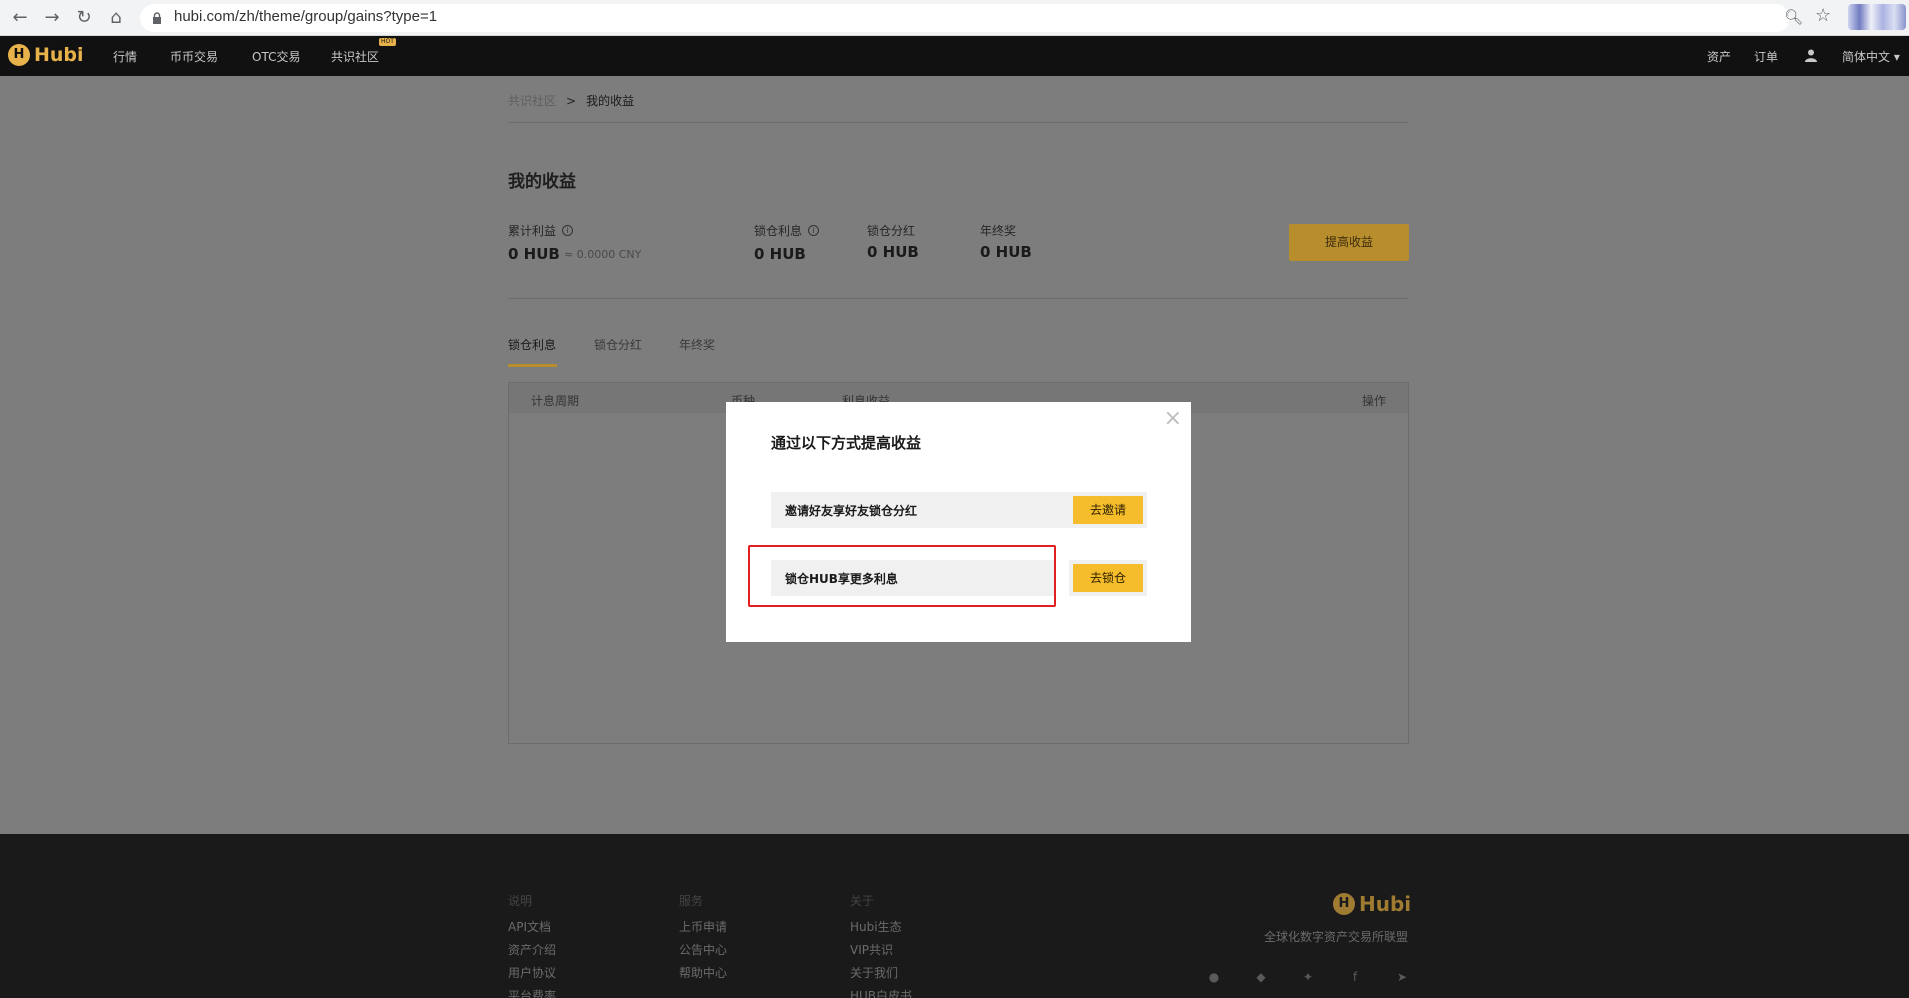 This screenshot has width=1909, height=998. What do you see at coordinates (1349, 242) in the screenshot?
I see `boost-earnings-button: 提高收益` at bounding box center [1349, 242].